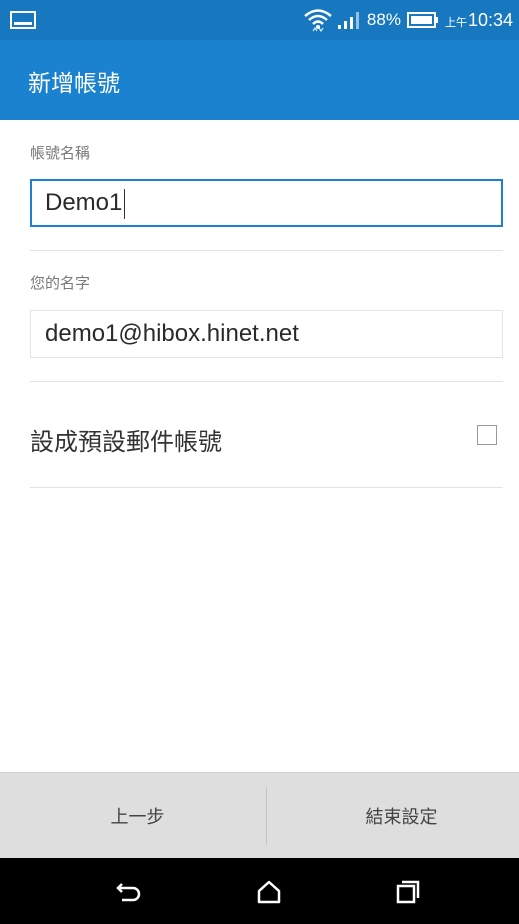  Describe the element at coordinates (318, 21) in the screenshot. I see `wifi-icon` at that location.